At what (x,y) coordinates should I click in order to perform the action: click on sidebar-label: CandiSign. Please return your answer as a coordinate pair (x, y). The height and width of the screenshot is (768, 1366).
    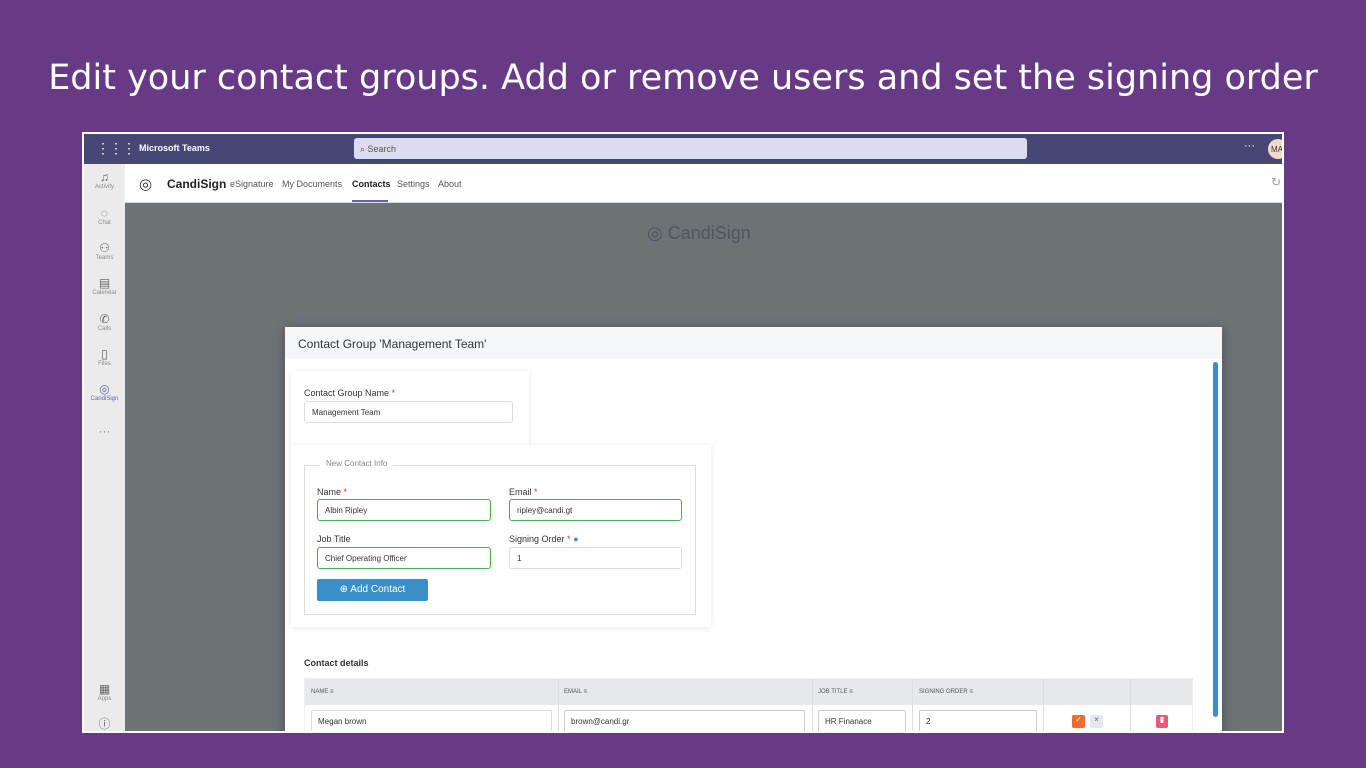
    Looking at the image, I should click on (104, 399).